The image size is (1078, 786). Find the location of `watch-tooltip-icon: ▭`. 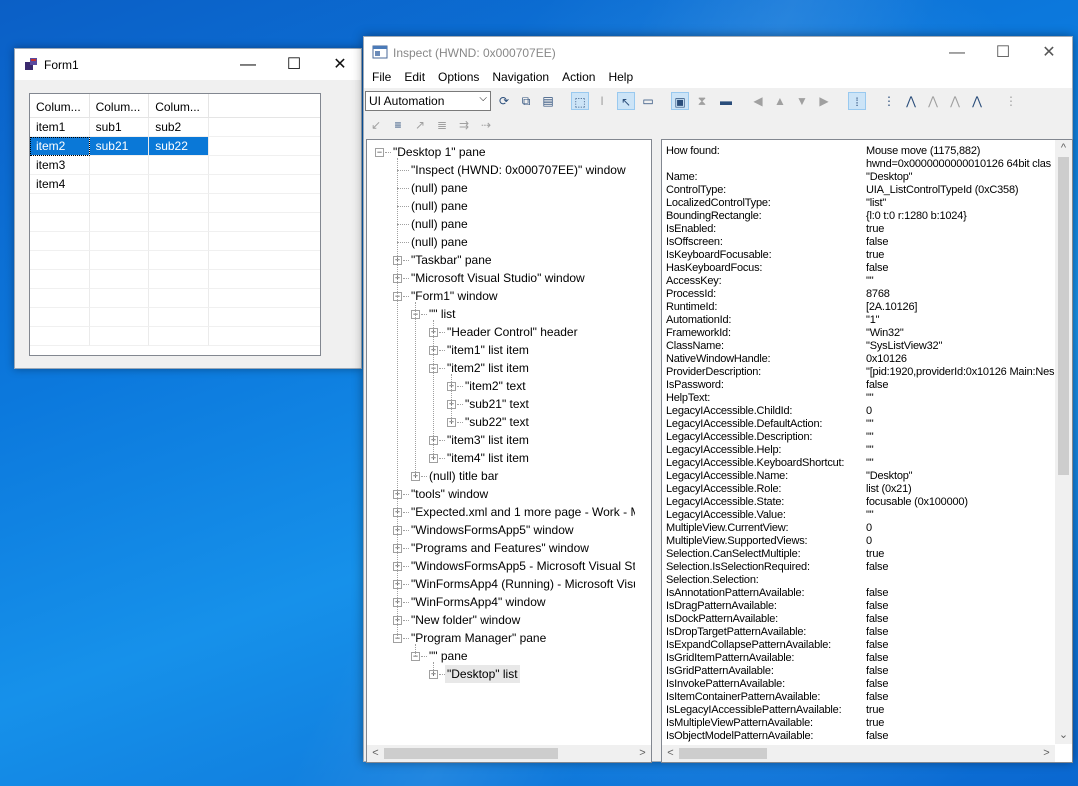

watch-tooltip-icon: ▭ is located at coordinates (648, 101).